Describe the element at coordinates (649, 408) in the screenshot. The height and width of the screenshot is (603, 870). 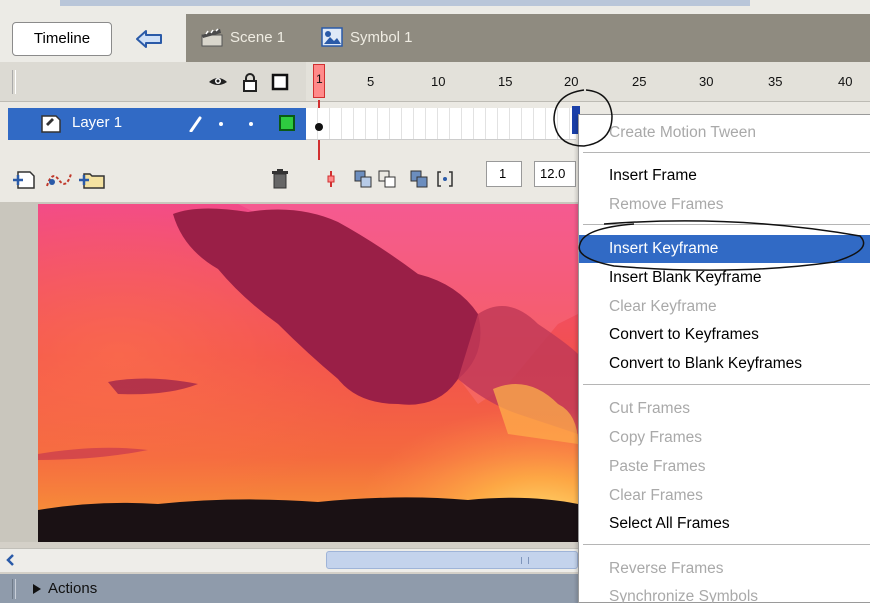
I see `menu-item-cut-frames: Cut Frames` at that location.